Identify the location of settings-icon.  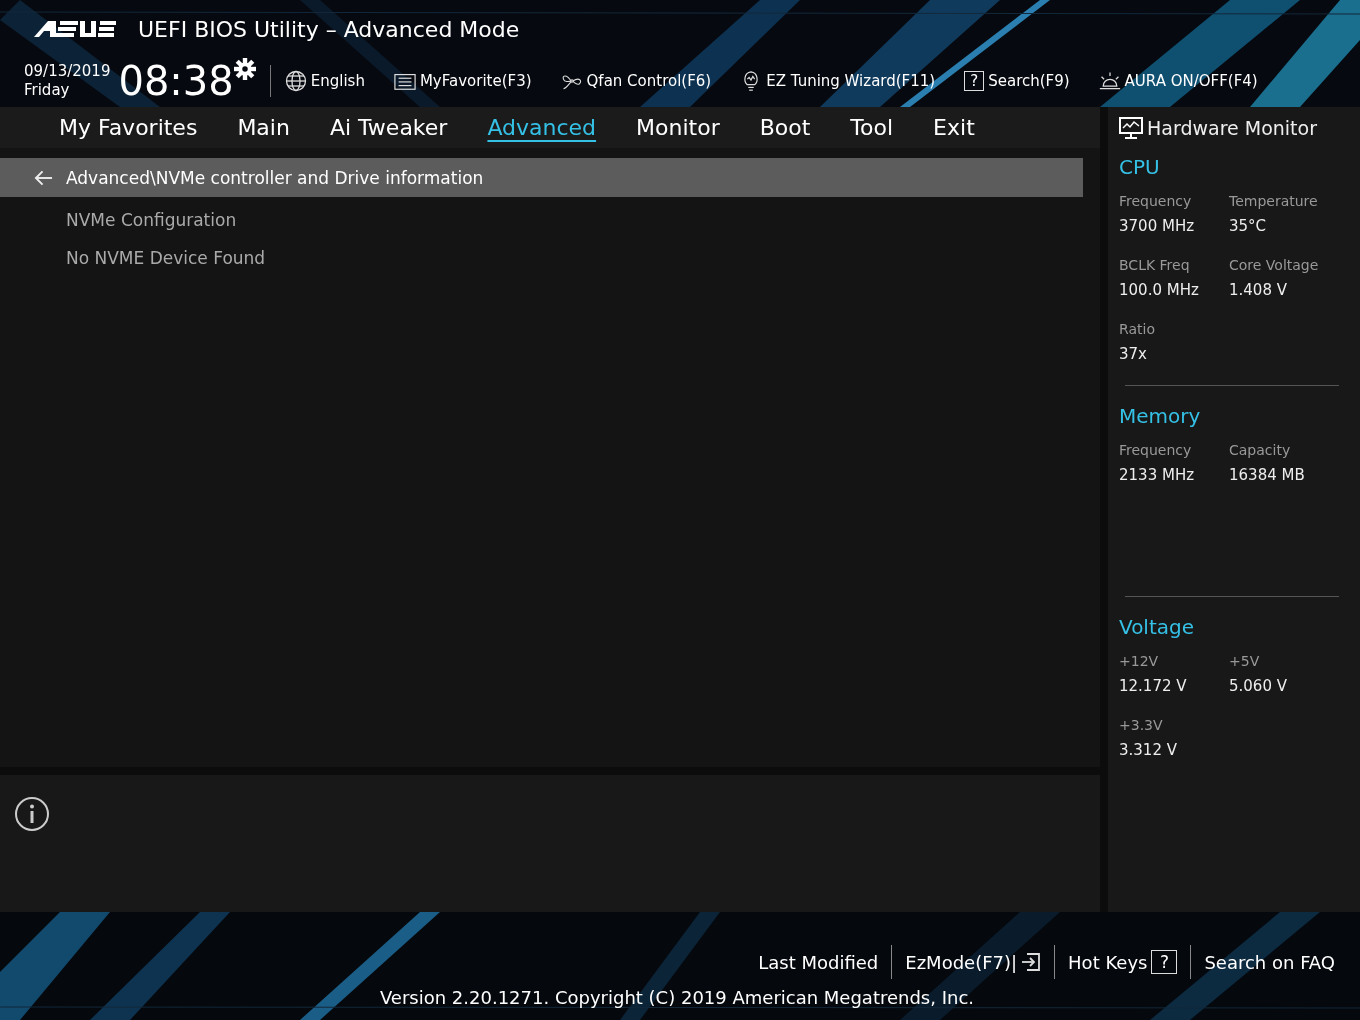
(244, 69).